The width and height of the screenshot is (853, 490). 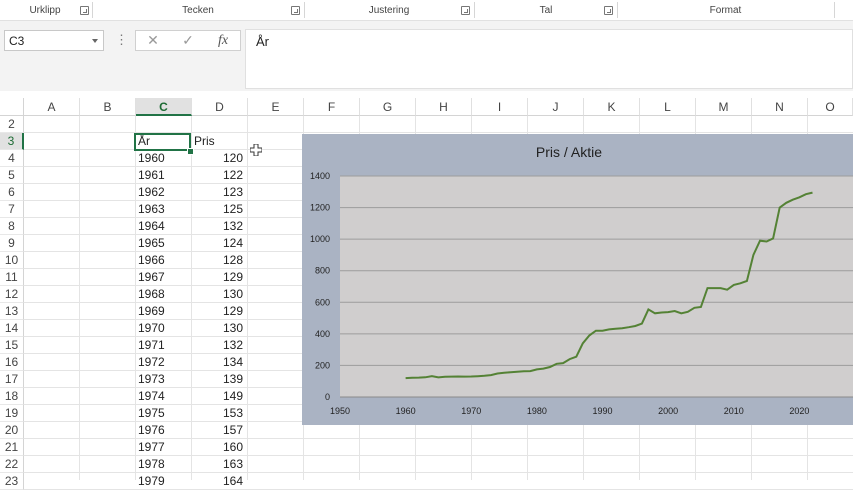 What do you see at coordinates (12, 158) in the screenshot?
I see `row-header-4: 4` at bounding box center [12, 158].